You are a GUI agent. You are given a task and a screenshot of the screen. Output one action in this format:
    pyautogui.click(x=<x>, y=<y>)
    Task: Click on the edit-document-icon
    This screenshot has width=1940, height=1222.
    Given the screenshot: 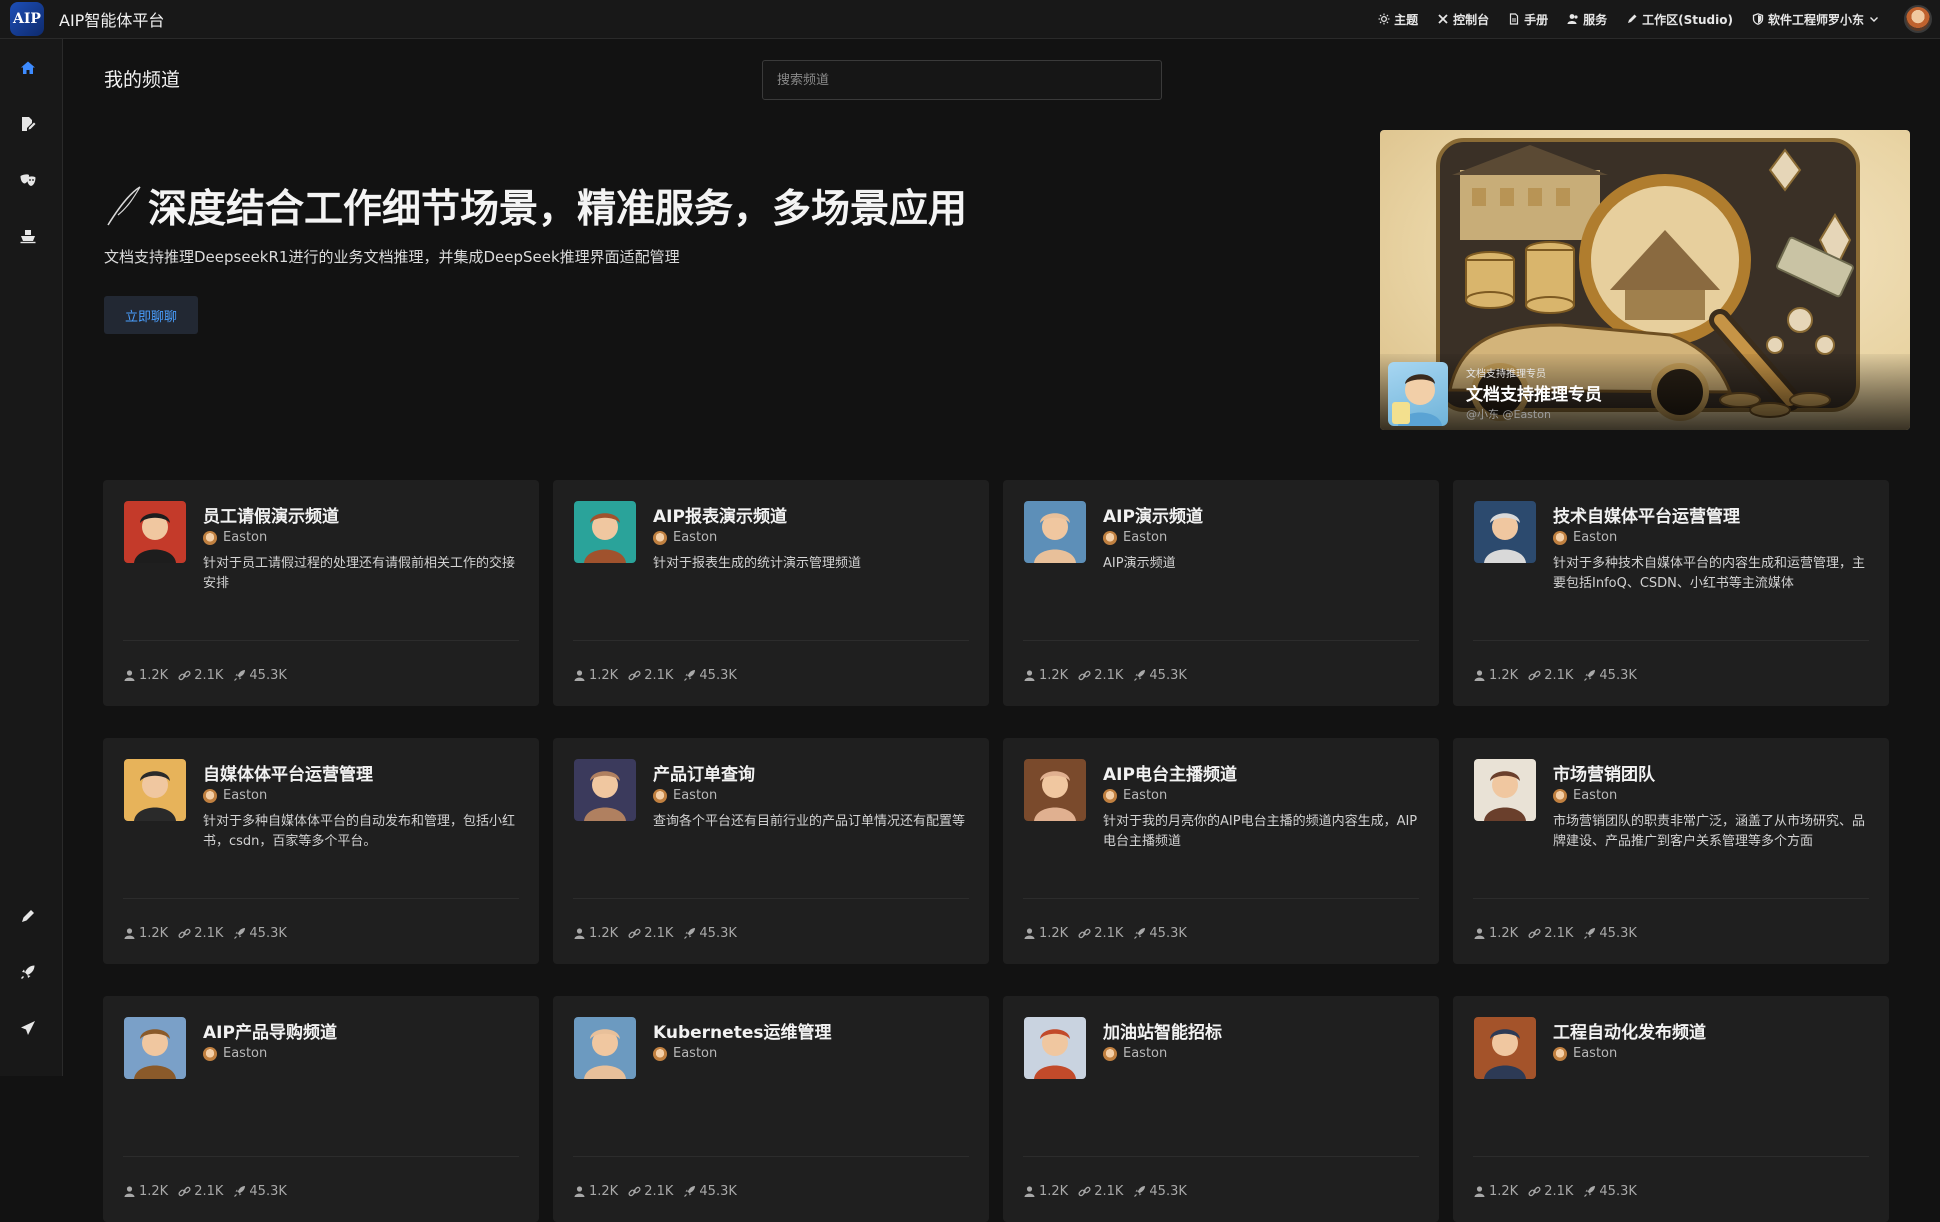 What is the action you would take?
    pyautogui.click(x=28, y=124)
    